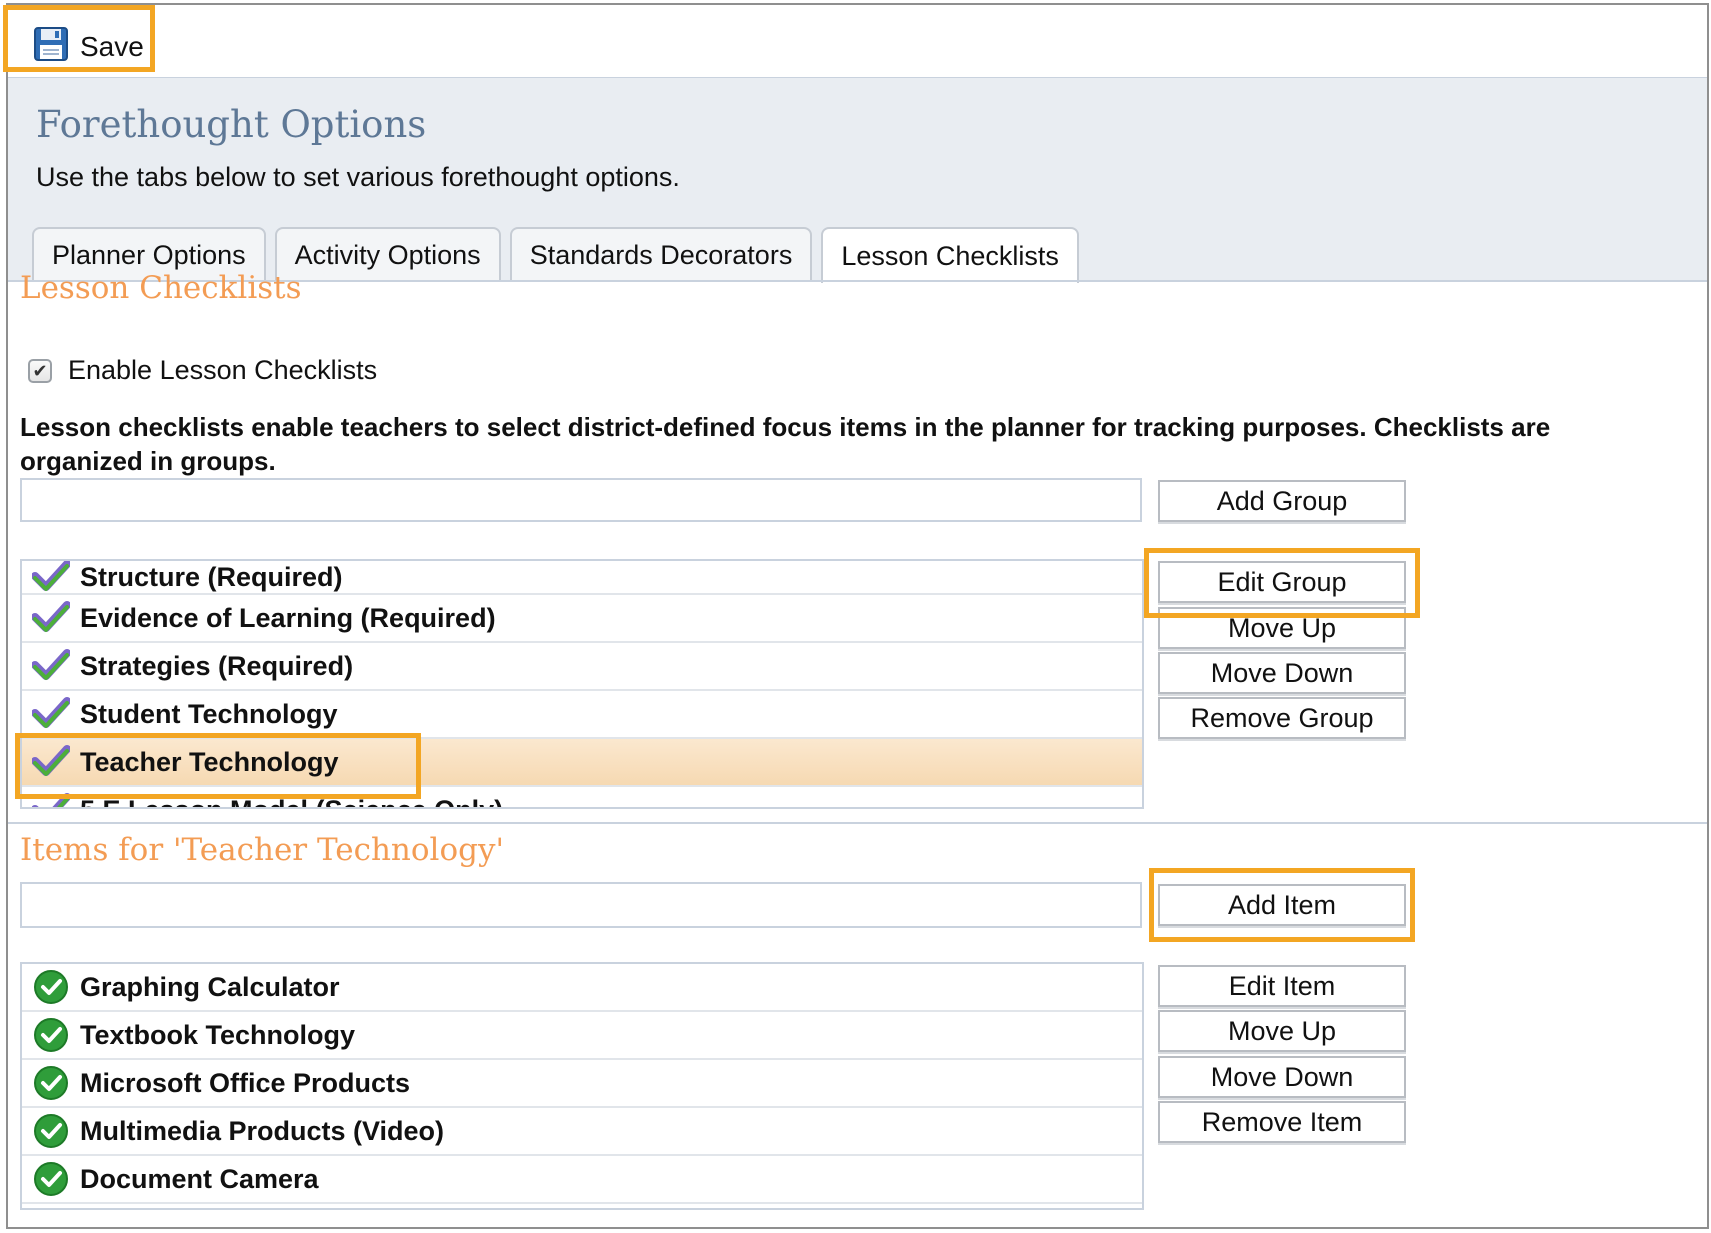 Image resolution: width=1711 pixels, height=1233 pixels. I want to click on toolbar: Save, so click(857, 42).